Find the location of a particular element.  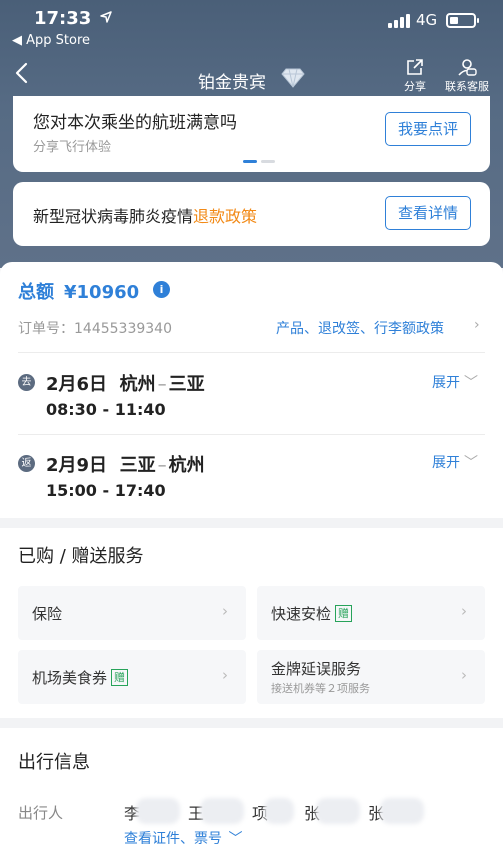

trip-info-panel: 出行信息 出行人 李 王 项 张 张 查看证件、票号 ﹀ is located at coordinates (251, 786).